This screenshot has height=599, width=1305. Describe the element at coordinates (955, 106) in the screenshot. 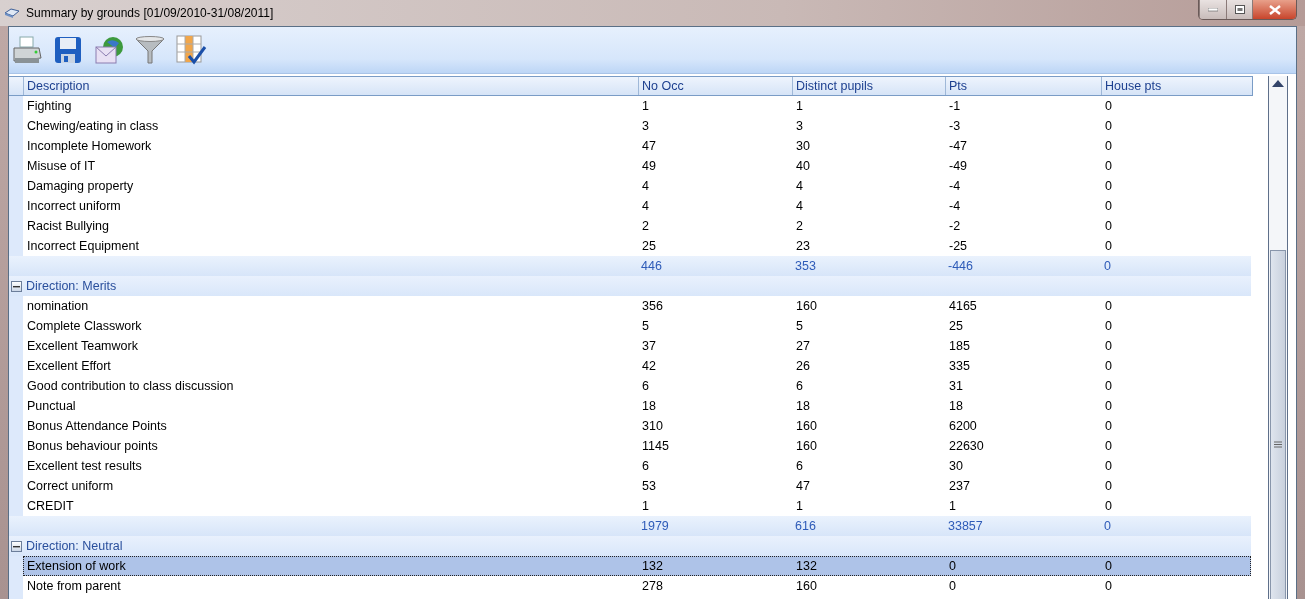

I see `table-cell-text: -1` at that location.